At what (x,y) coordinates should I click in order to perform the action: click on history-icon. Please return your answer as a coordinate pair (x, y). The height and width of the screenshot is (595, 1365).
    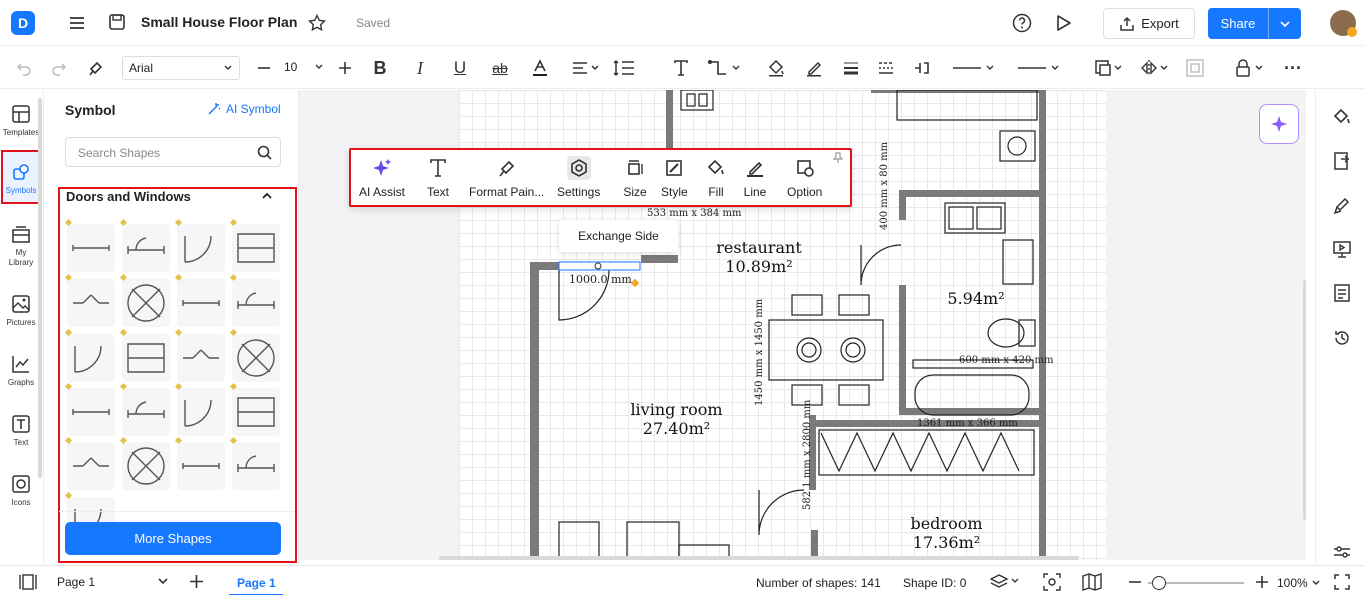
    Looking at the image, I should click on (1342, 338).